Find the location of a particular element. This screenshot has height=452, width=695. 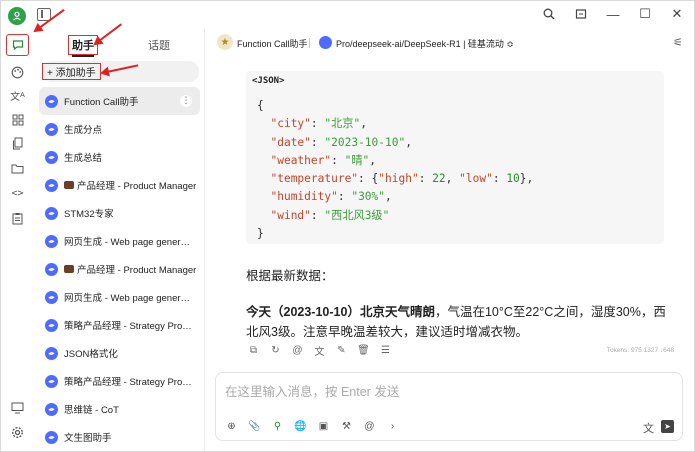

settings-icon is located at coordinates (17, 432).